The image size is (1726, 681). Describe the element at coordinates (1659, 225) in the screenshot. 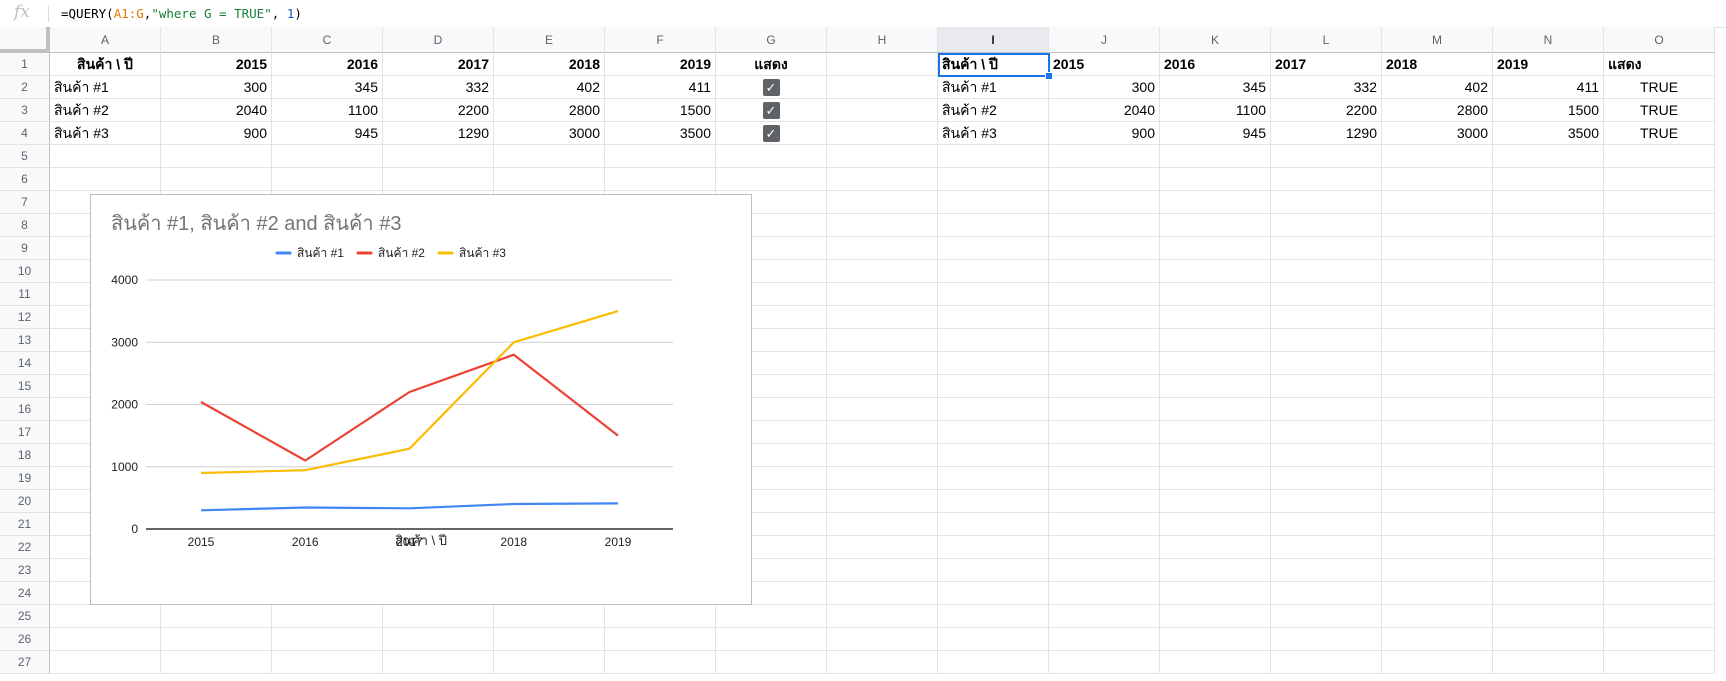

I see `cell-o8` at that location.